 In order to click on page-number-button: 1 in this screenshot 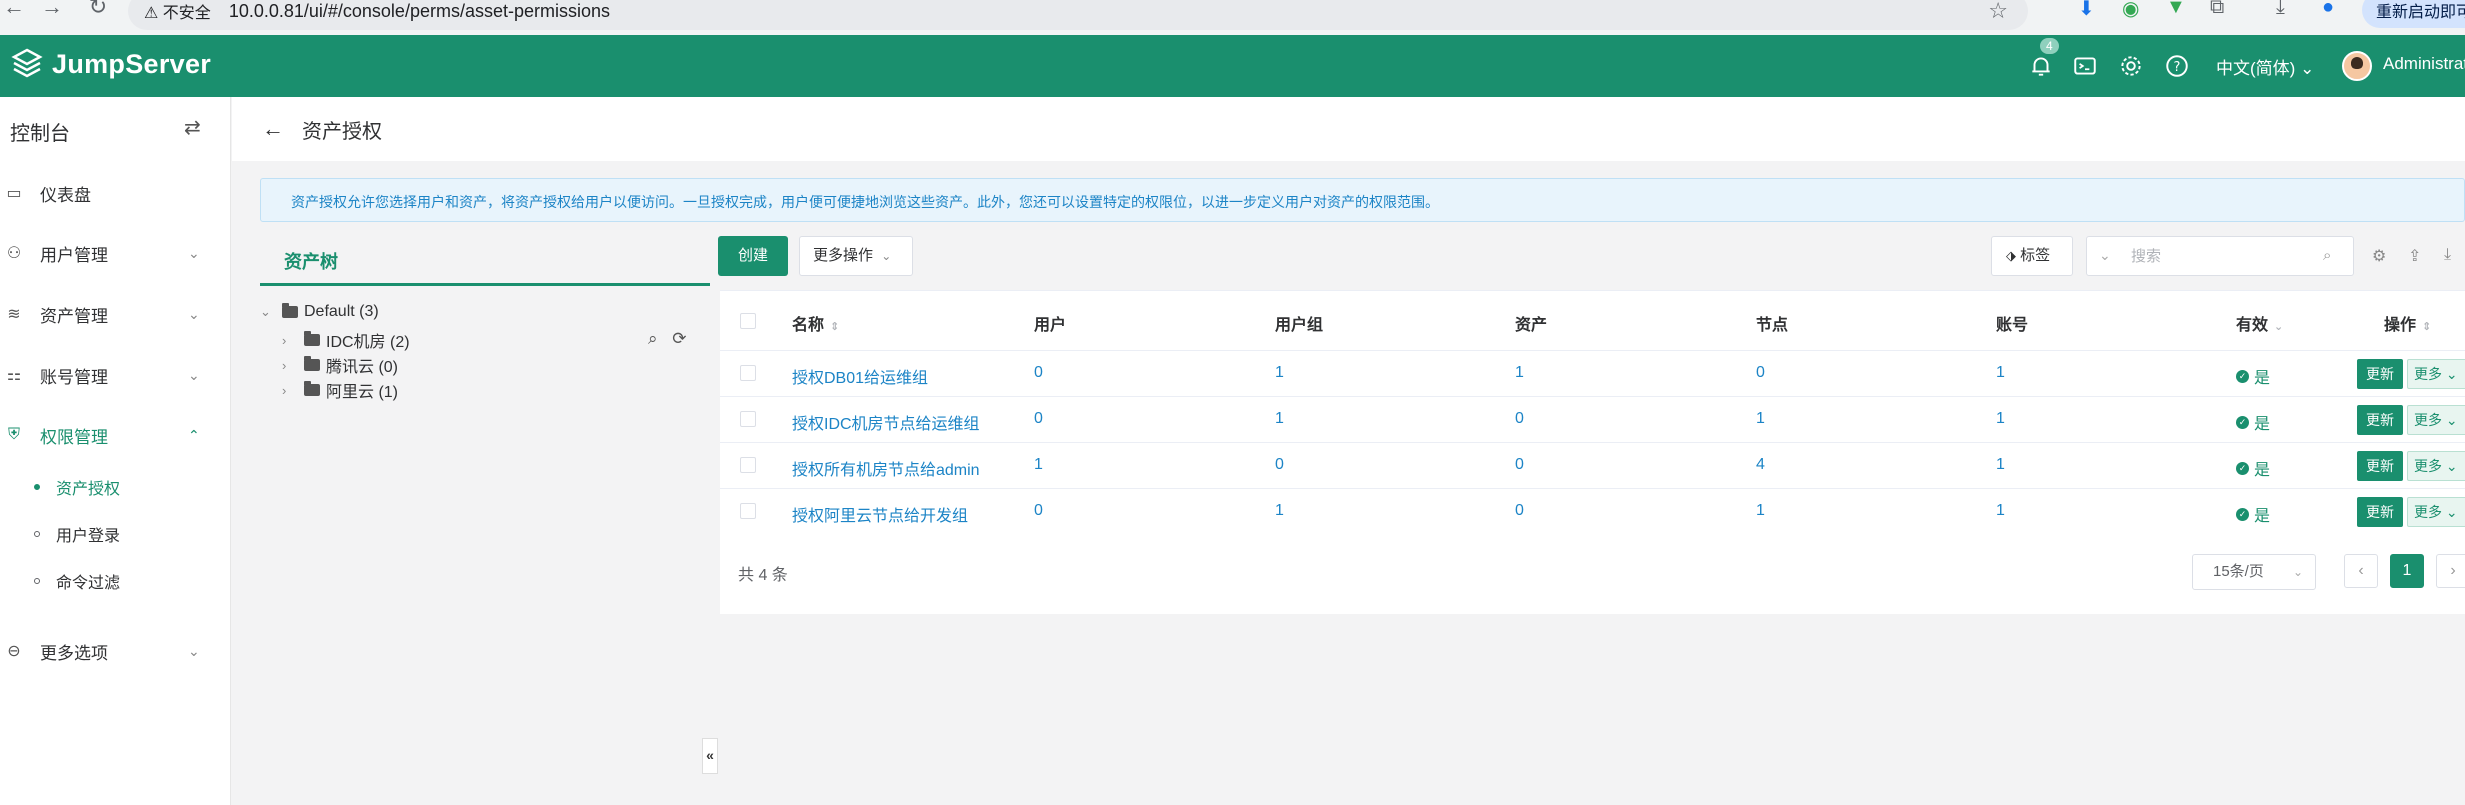, I will do `click(2407, 571)`.